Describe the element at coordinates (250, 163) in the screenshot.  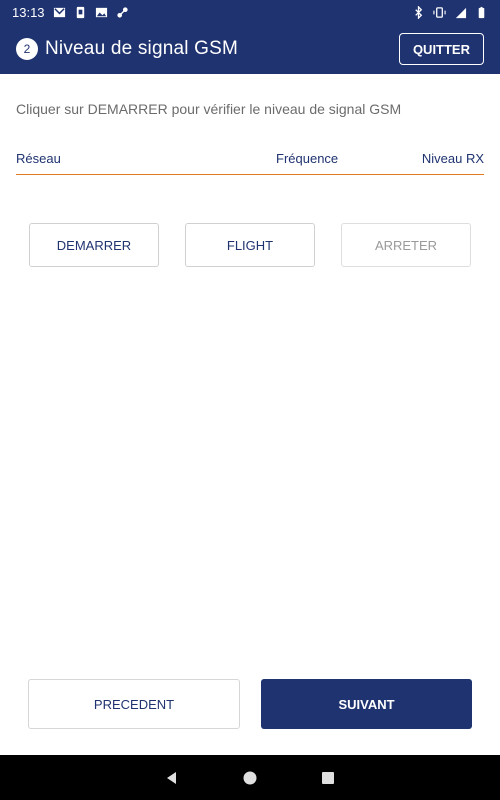
I see `signal-table-header: Réseau Fréquence Niveau RX` at that location.